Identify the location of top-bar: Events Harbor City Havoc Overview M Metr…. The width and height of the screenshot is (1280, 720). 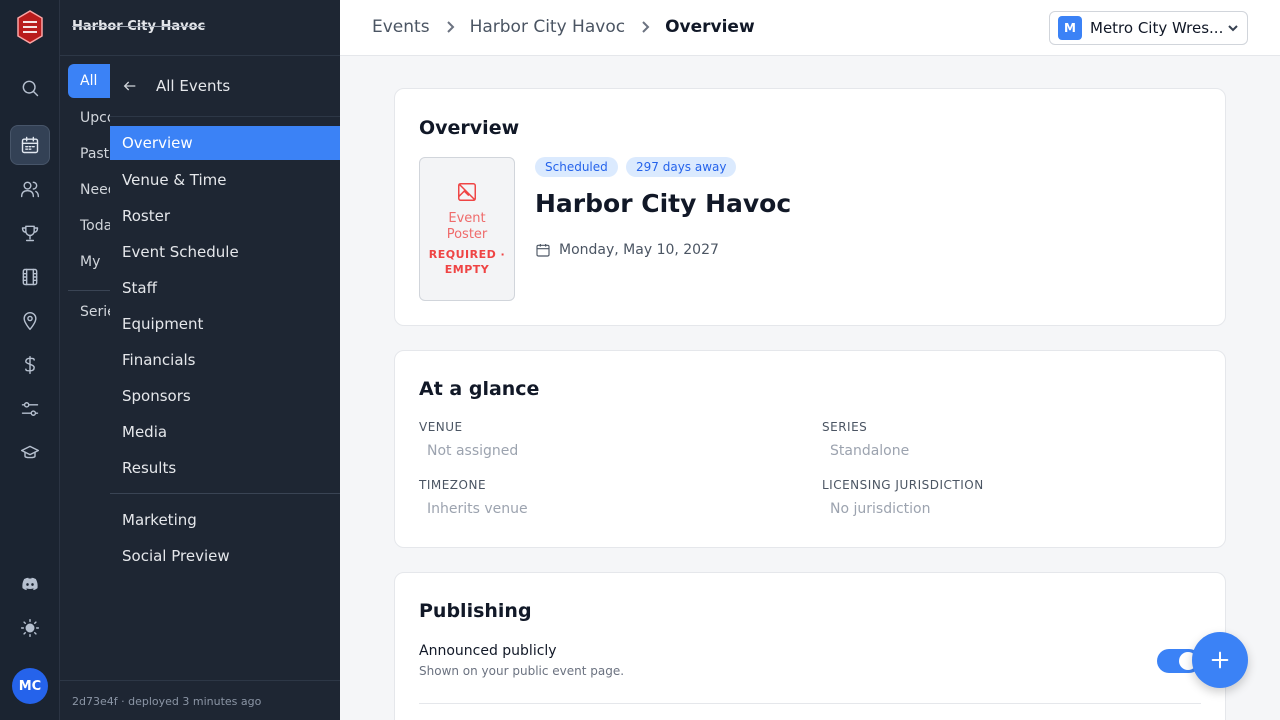
(810, 28).